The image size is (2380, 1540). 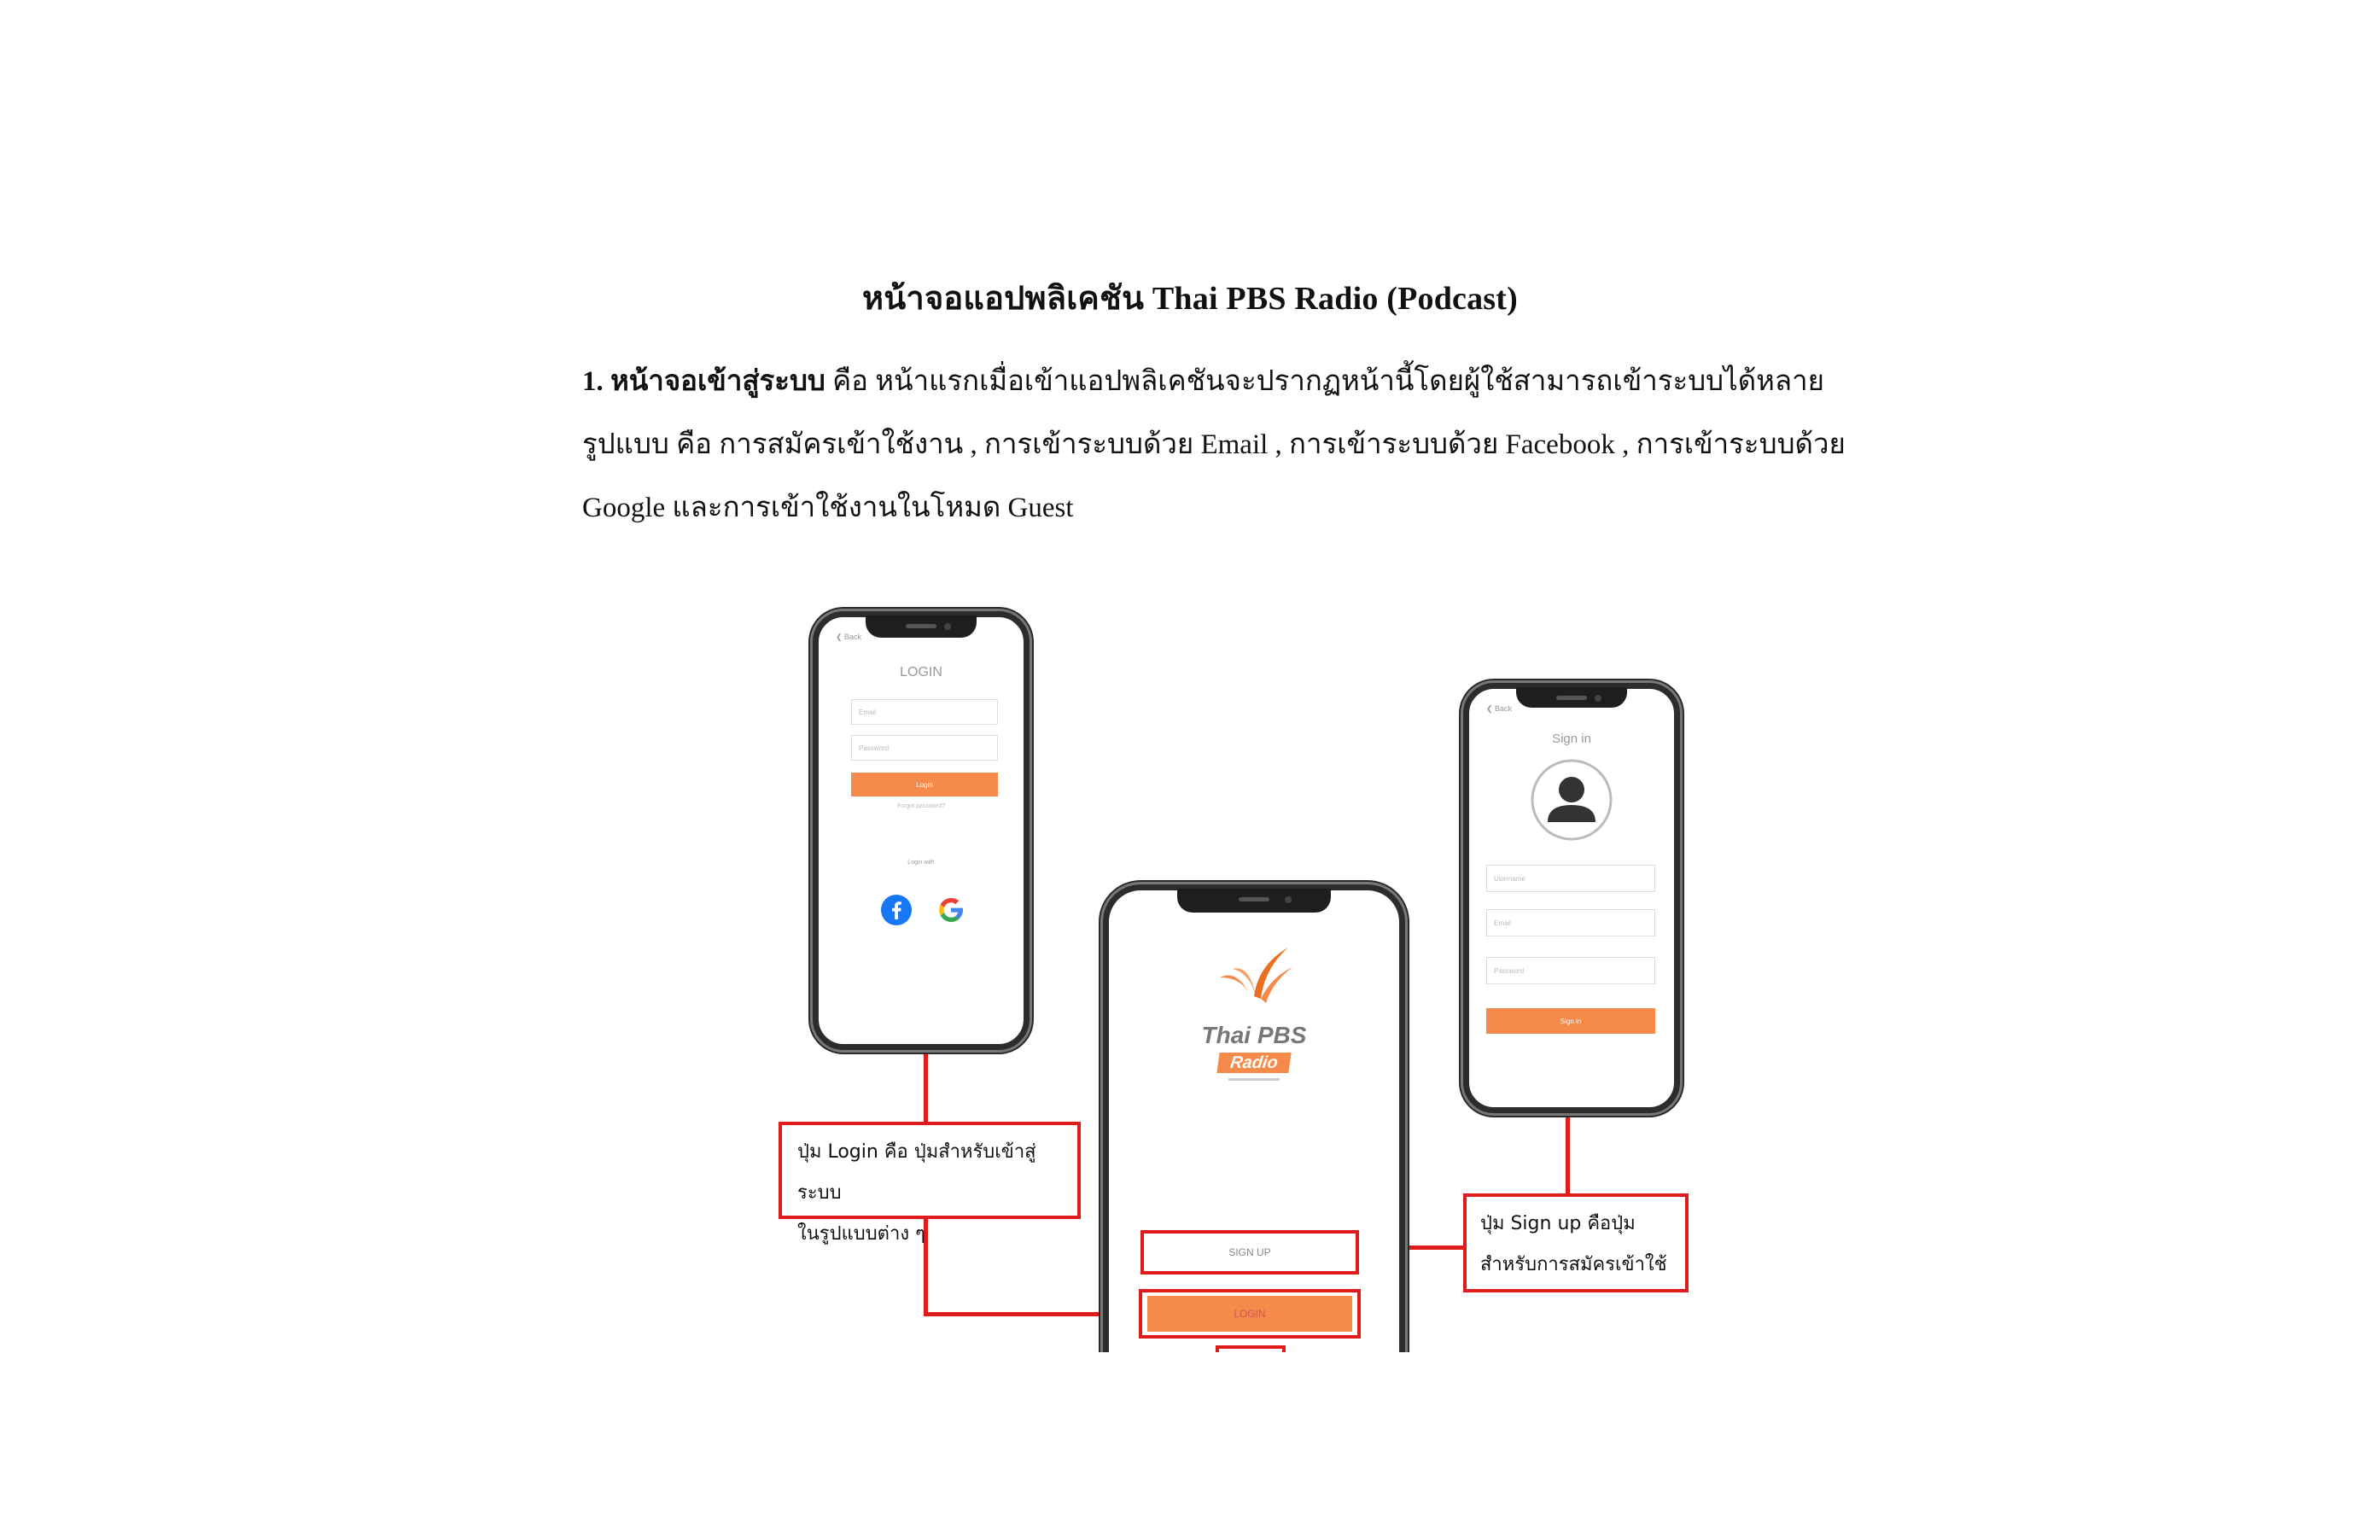 What do you see at coordinates (924, 748) in the screenshot?
I see `login-password-field: Password` at bounding box center [924, 748].